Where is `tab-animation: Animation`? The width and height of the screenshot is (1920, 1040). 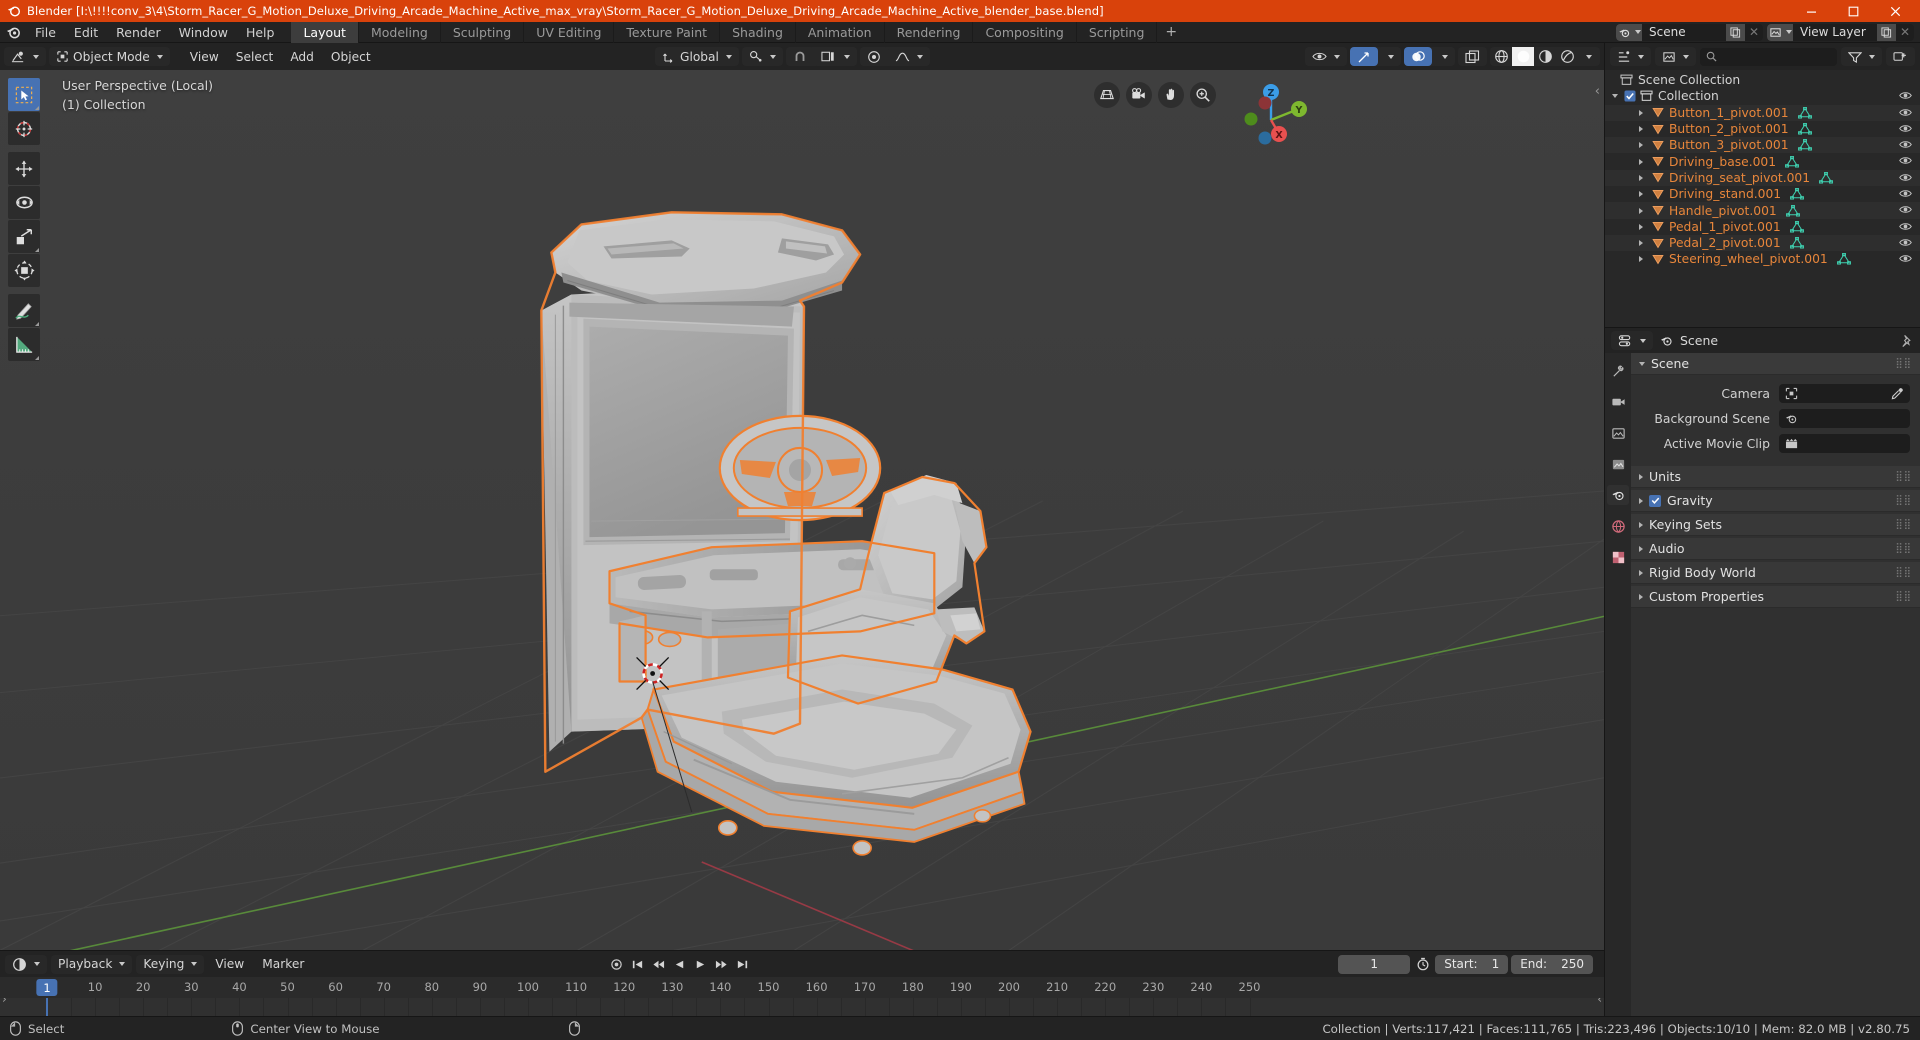 tab-animation: Animation is located at coordinates (840, 32).